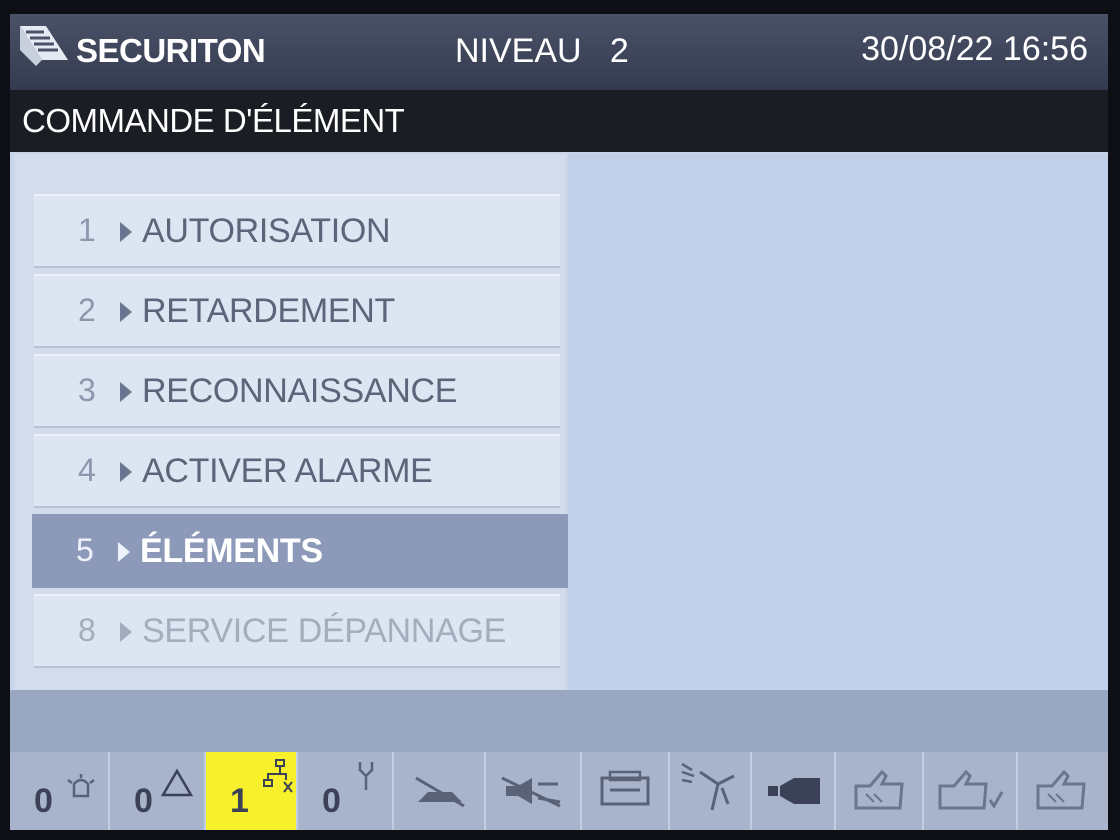 The height and width of the screenshot is (840, 1120). I want to click on menu-item-activer-alarme: 4 ACTIVER ALARME, so click(297, 471).